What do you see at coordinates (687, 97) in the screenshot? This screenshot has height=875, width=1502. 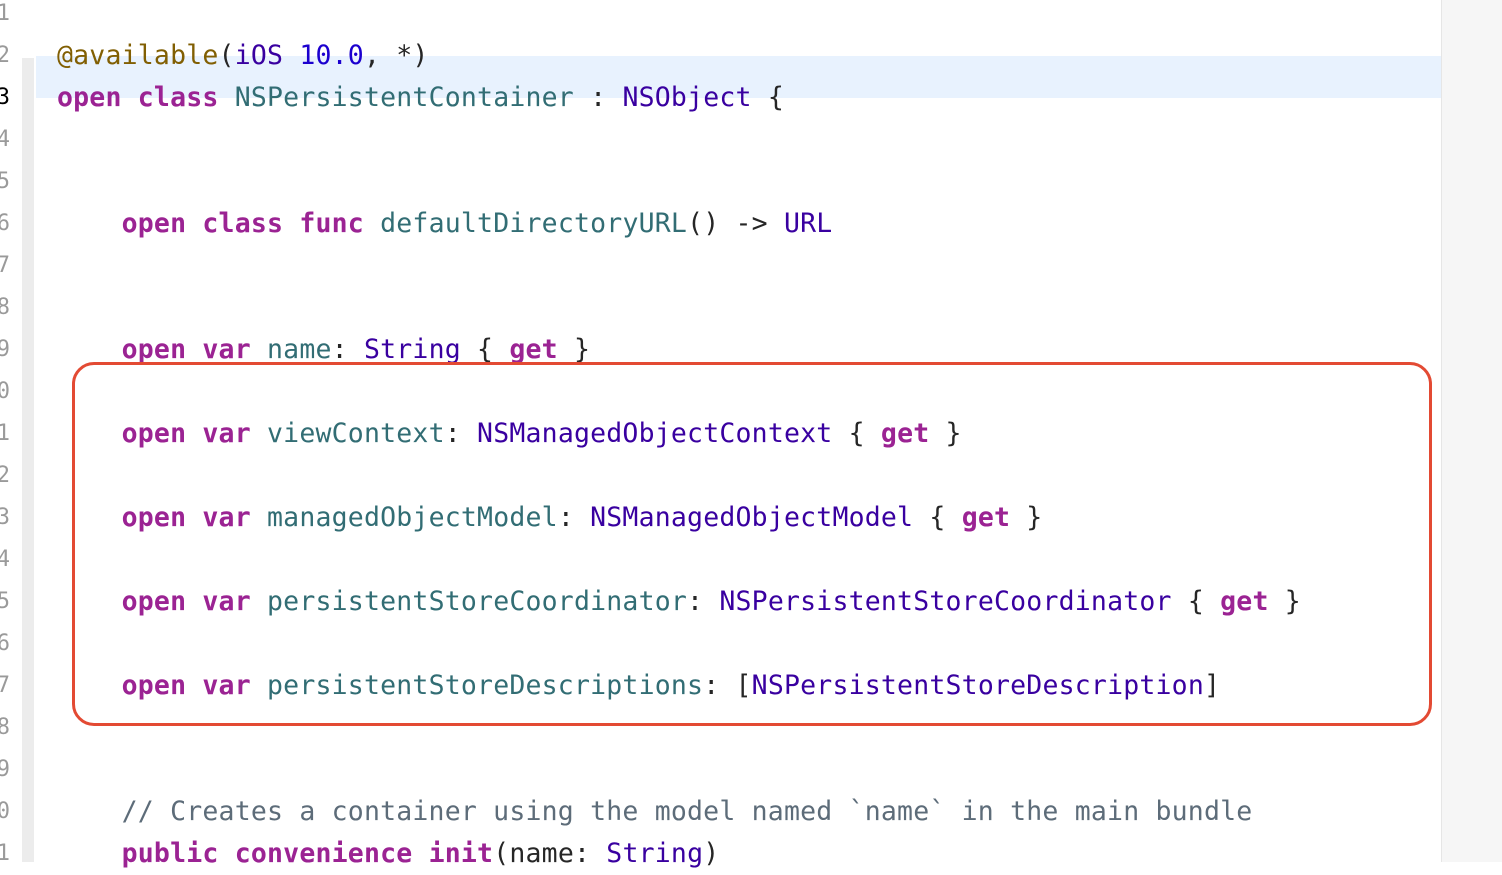 I see `code-token: NSObject` at bounding box center [687, 97].